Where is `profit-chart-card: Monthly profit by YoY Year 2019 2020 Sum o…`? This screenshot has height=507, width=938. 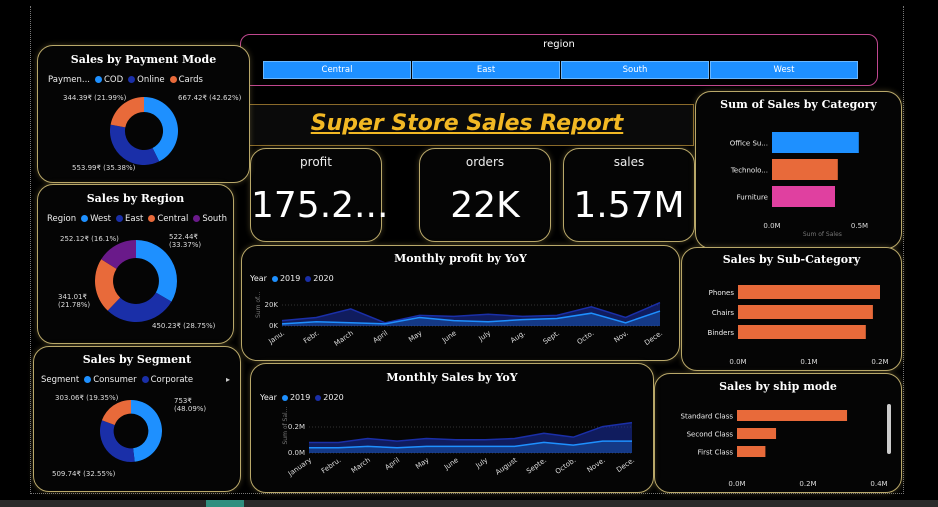
profit-chart-card: Monthly profit by YoY Year 2019 2020 Sum o… is located at coordinates (460, 303).